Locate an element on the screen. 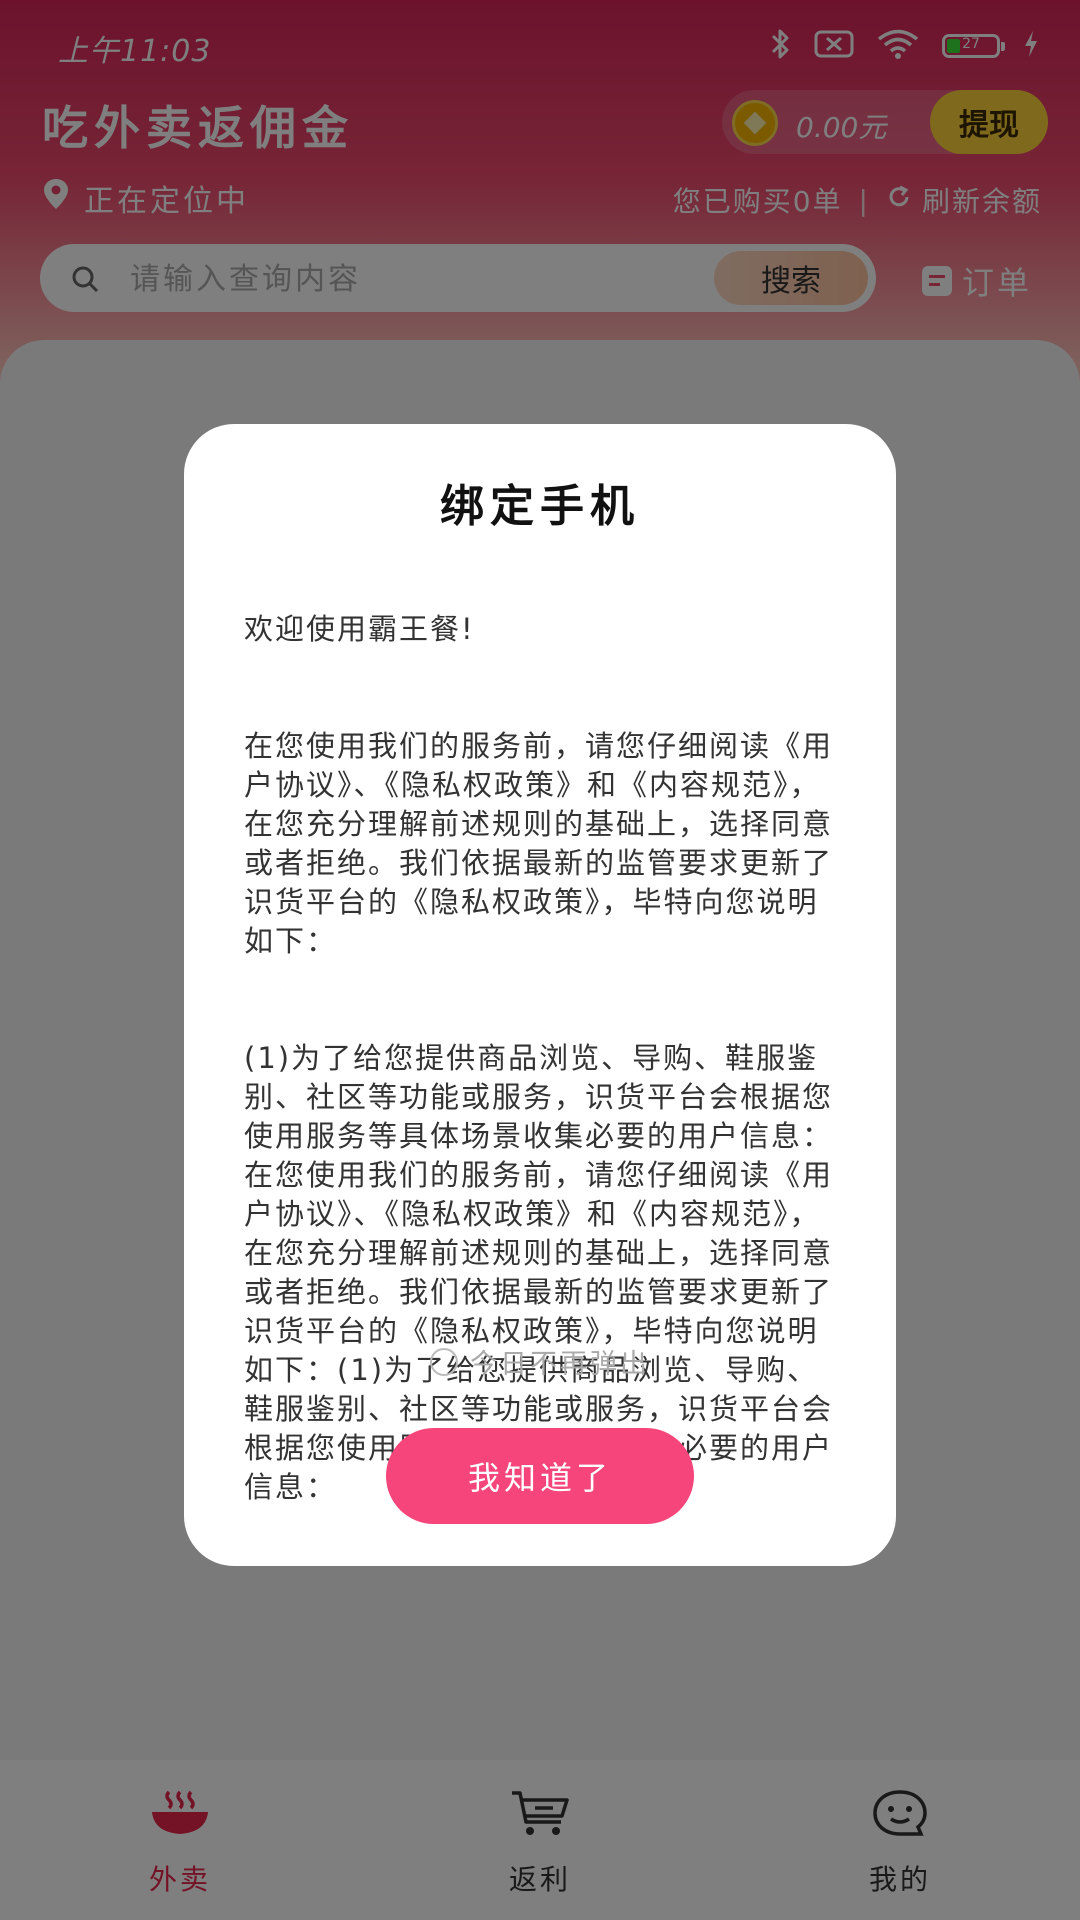 This screenshot has height=1920, width=1080. dont-show-radio is located at coordinates (444, 1361).